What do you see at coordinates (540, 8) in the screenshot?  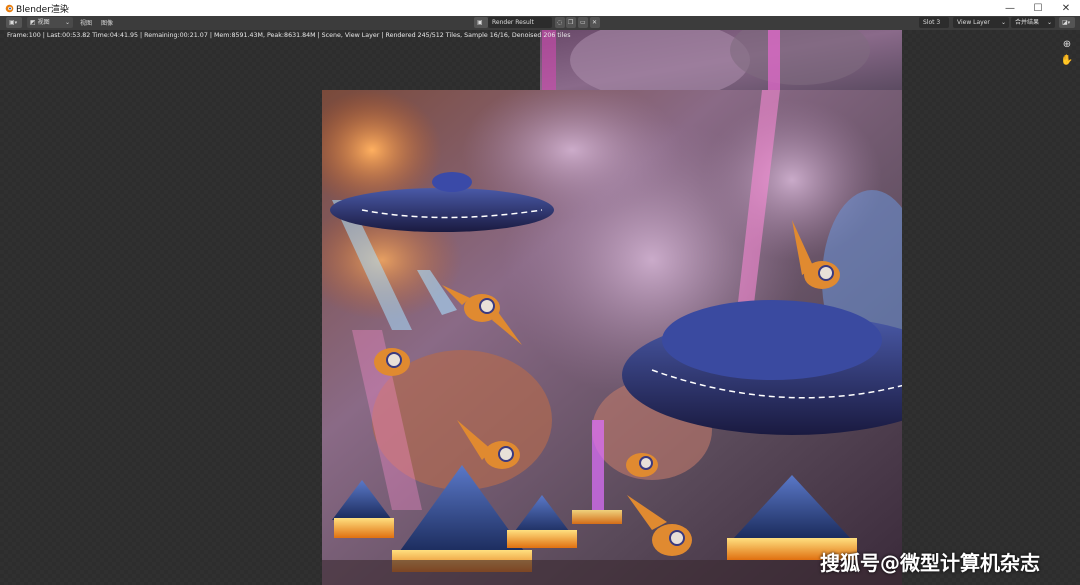 I see `window-titlebar: Blender渲染 — ☐ ✕` at bounding box center [540, 8].